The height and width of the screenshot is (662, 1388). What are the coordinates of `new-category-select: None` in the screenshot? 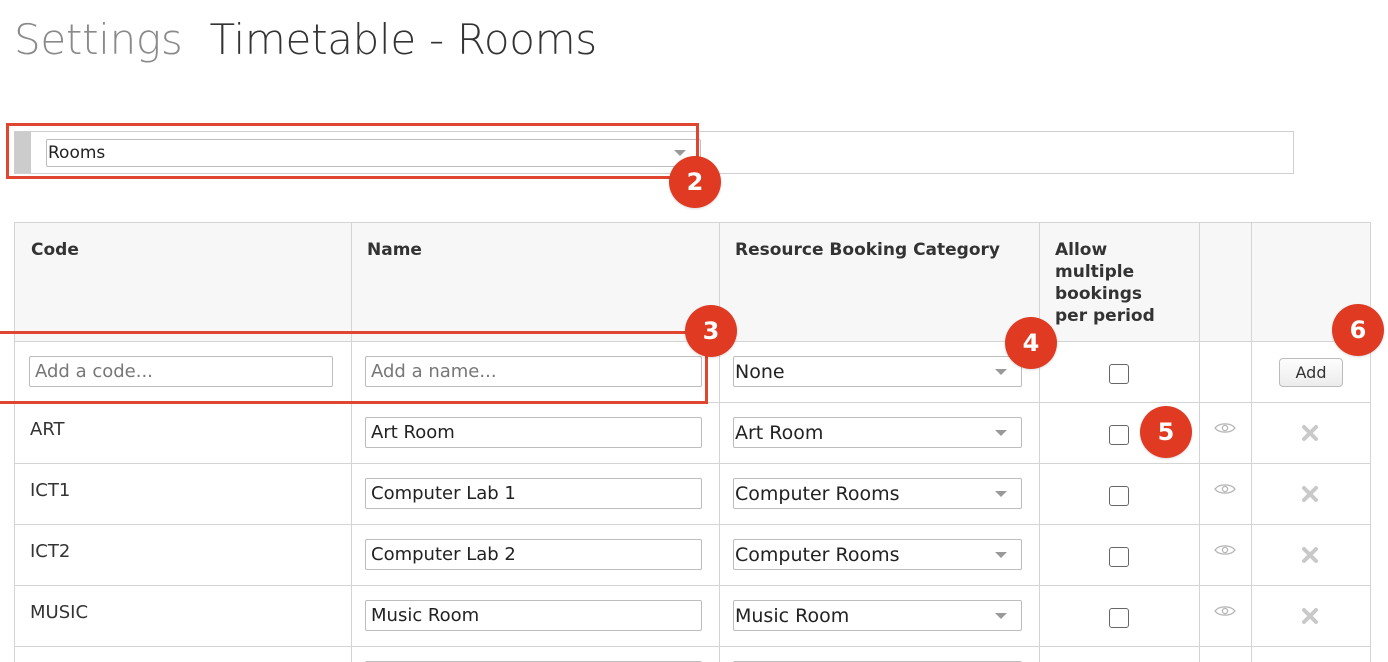 It's located at (877, 371).